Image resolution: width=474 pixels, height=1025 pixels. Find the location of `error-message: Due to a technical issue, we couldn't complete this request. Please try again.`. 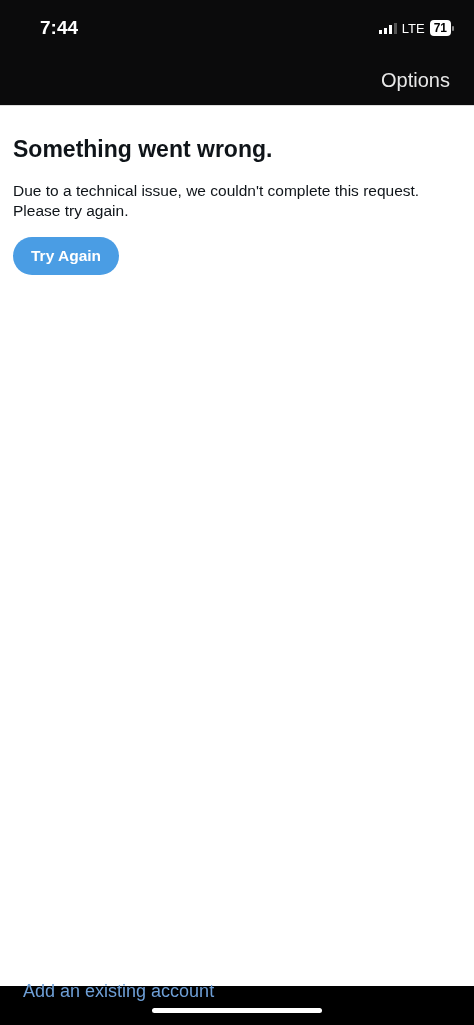

error-message: Due to a technical issue, we couldn't complete this request. Please try again. is located at coordinates (217, 201).